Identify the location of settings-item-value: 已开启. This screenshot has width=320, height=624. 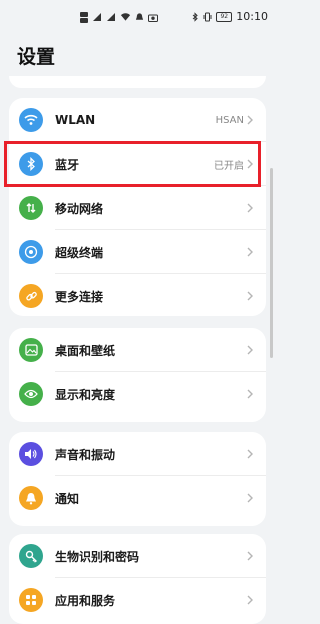
(229, 166).